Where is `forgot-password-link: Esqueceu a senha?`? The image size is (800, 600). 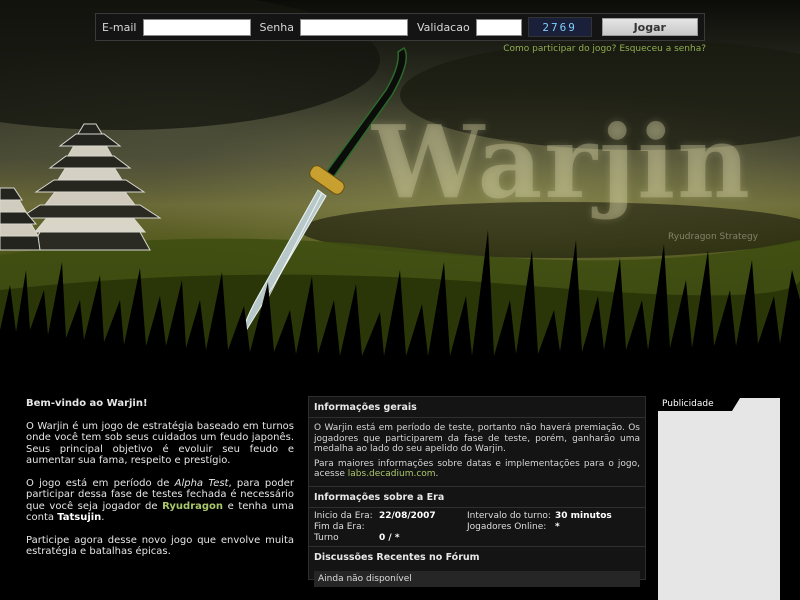 forgot-password-link: Esqueceu a senha? is located at coordinates (662, 49).